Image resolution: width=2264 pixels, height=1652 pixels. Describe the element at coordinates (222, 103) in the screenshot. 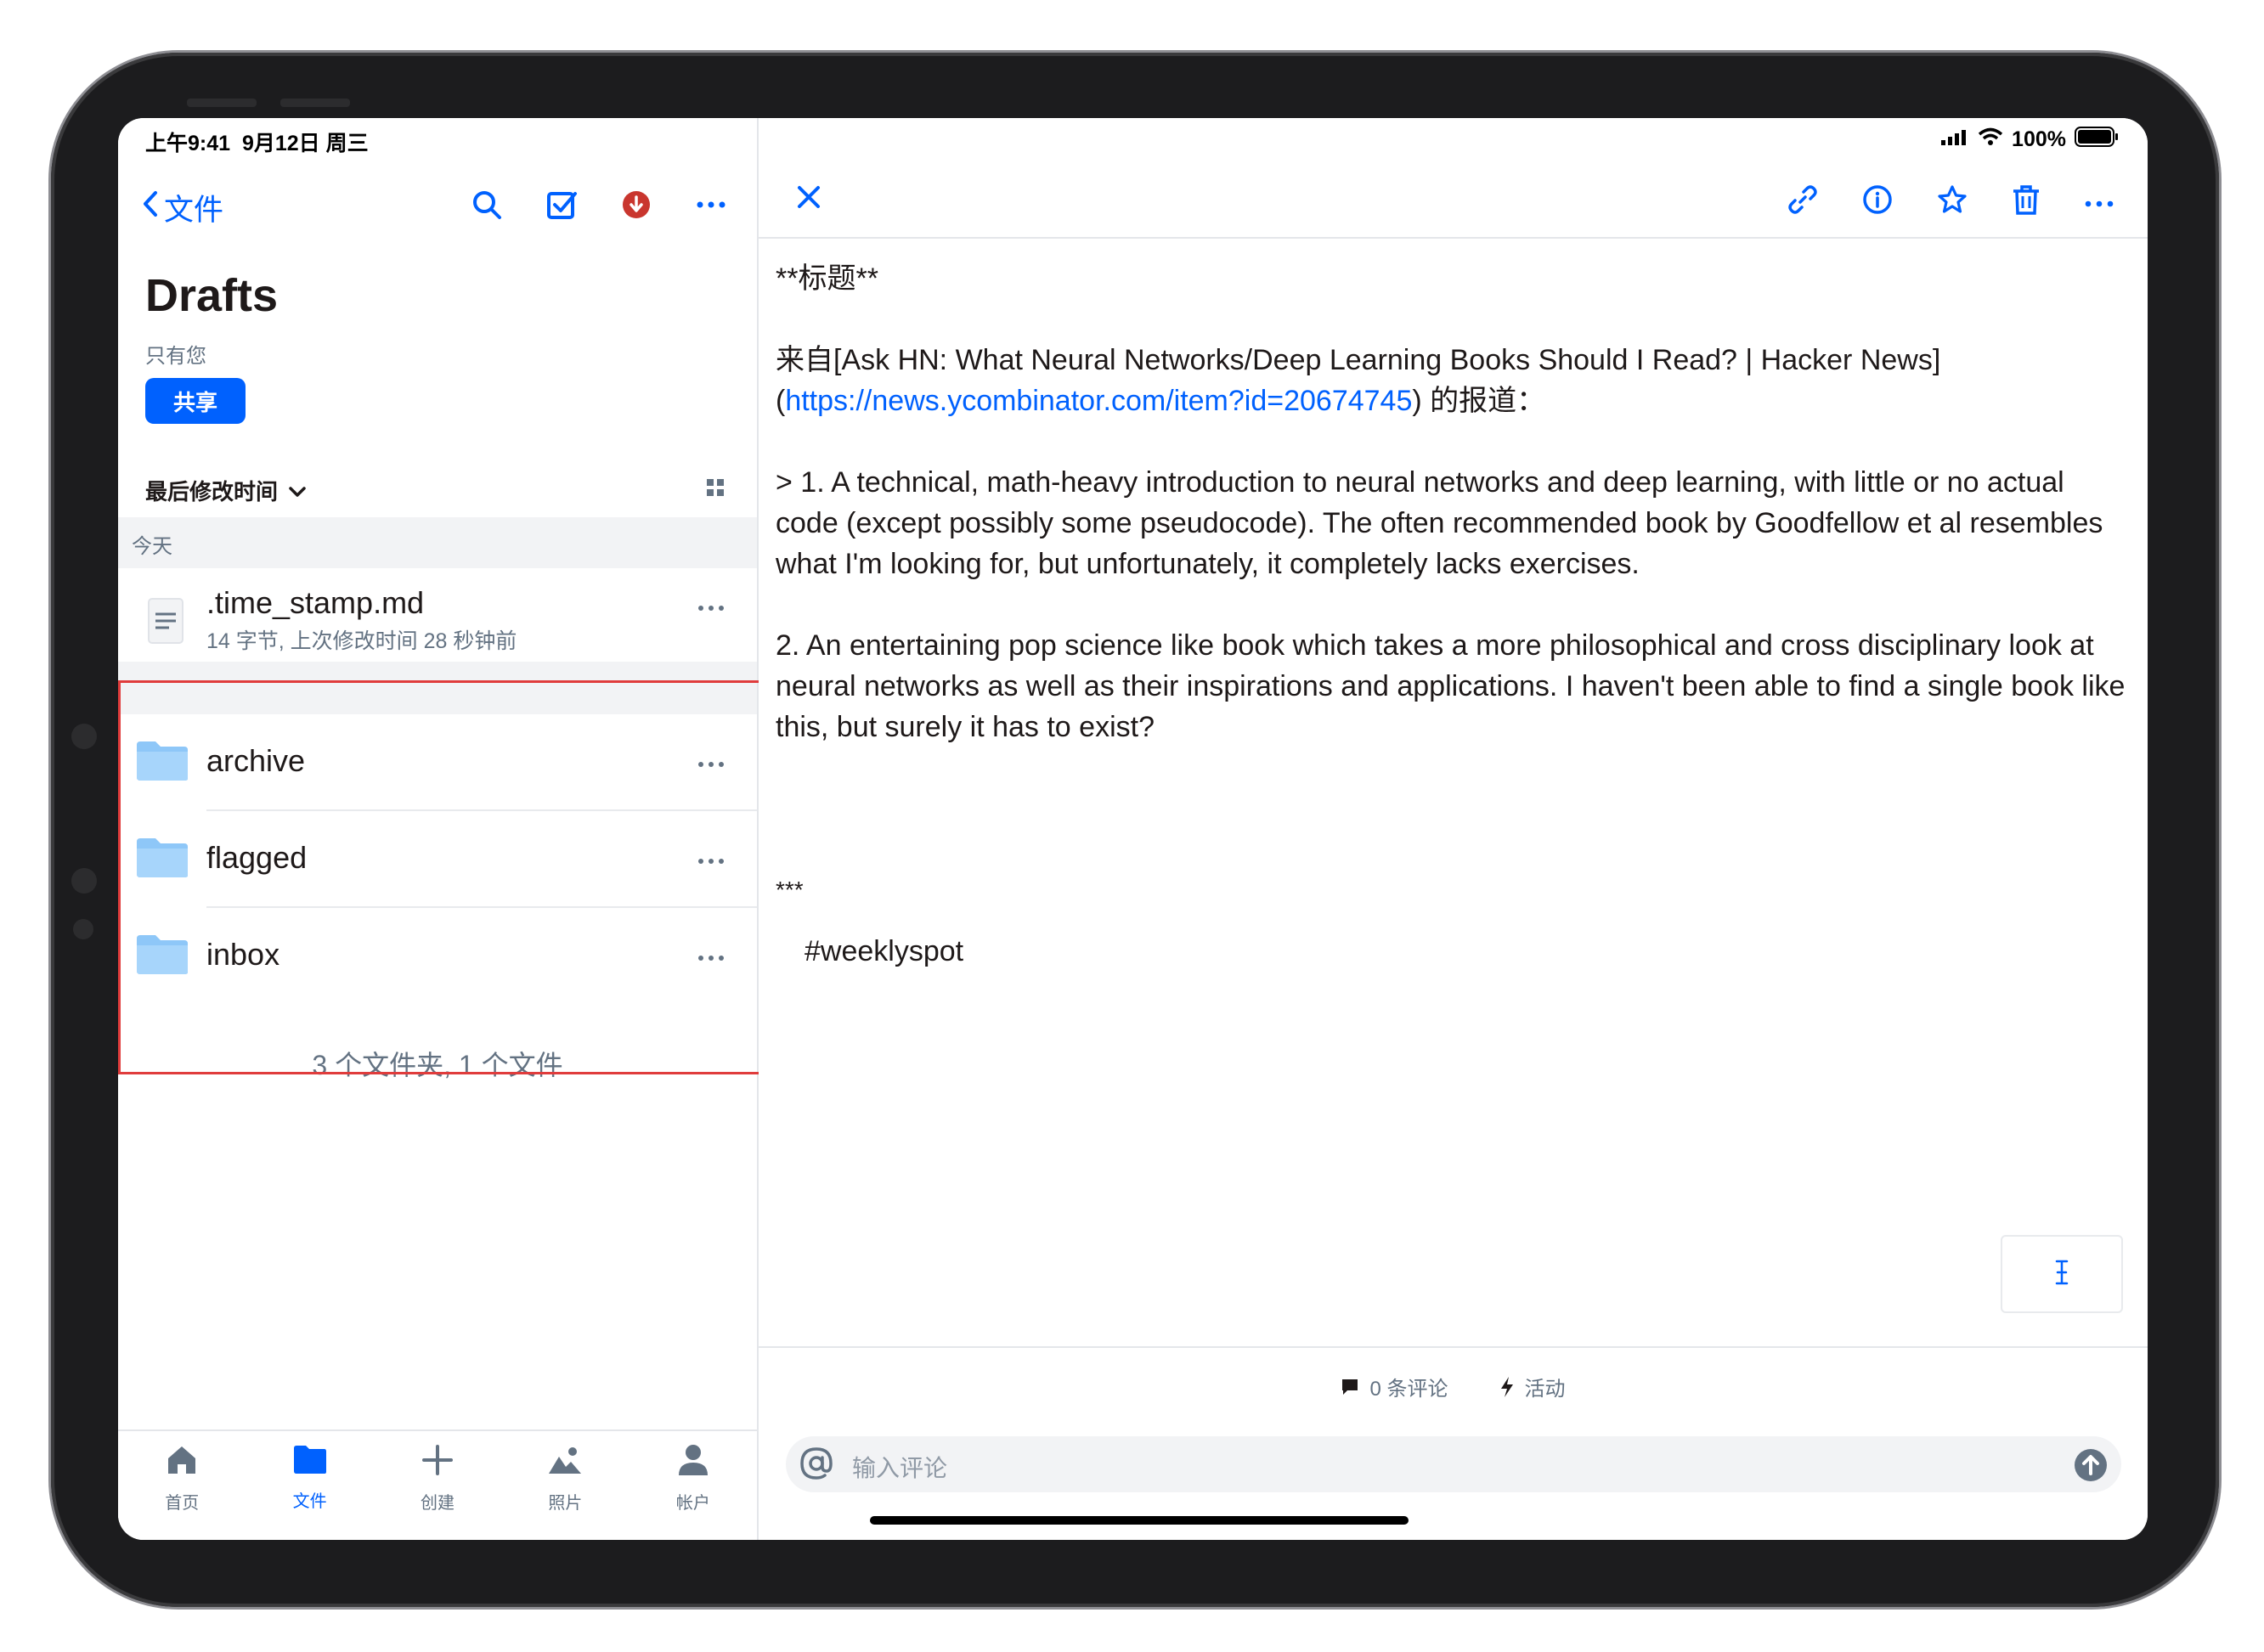

I see `volume-button` at that location.